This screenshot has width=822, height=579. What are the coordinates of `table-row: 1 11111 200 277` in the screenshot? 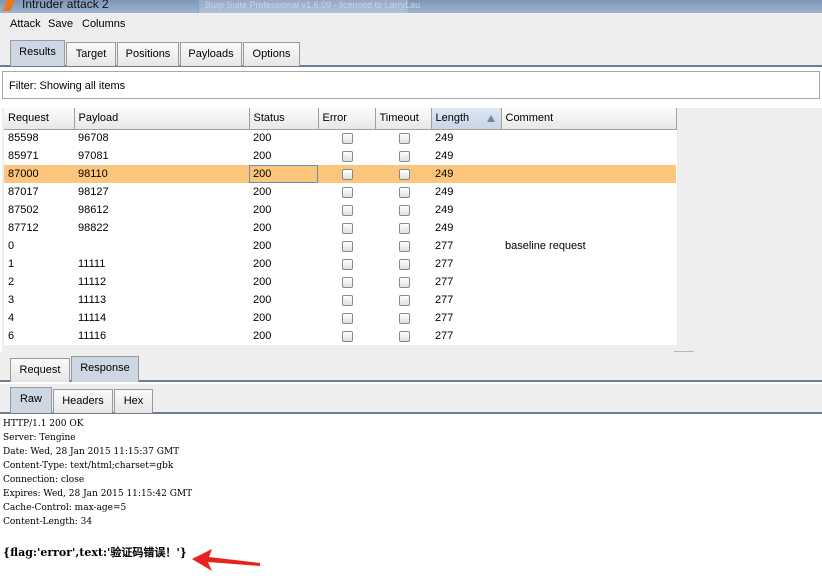 It's located at (340, 264).